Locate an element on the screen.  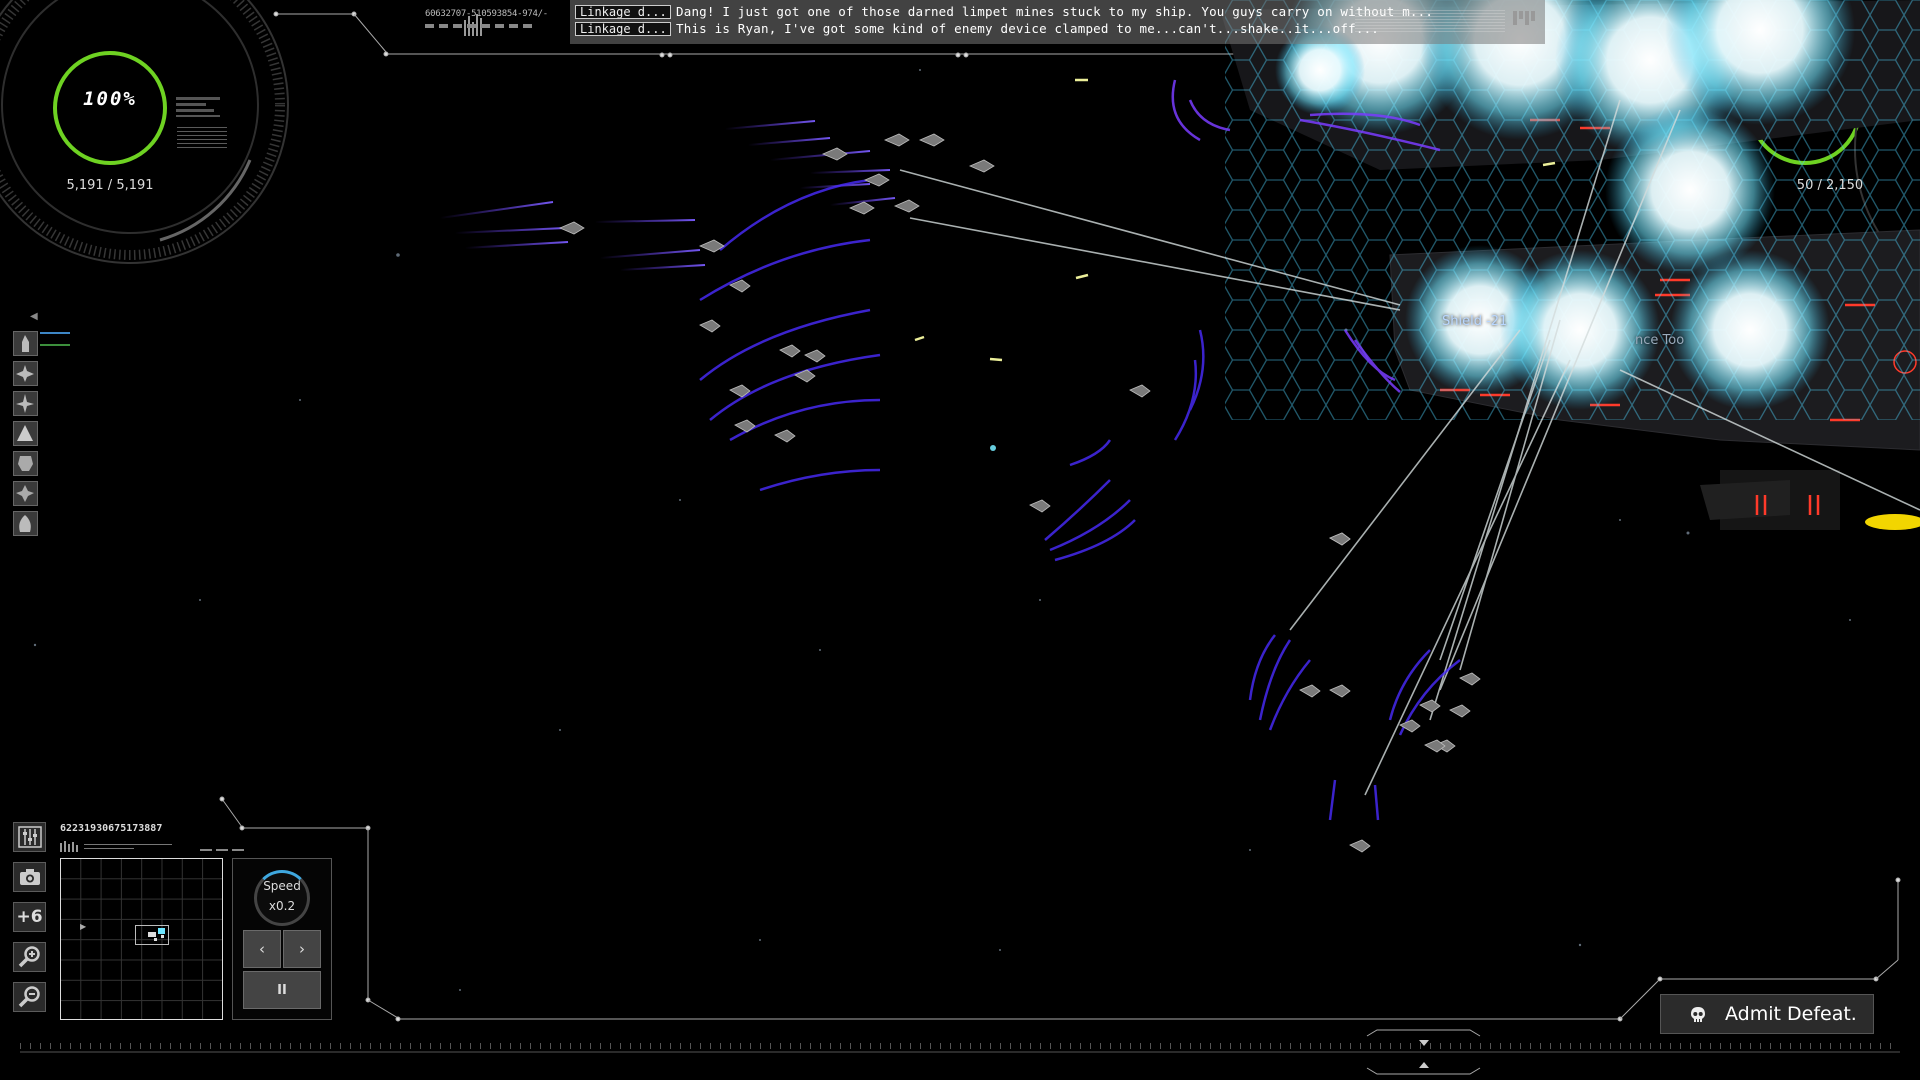
player-fleet-marker: ▶ is located at coordinates (83, 926).